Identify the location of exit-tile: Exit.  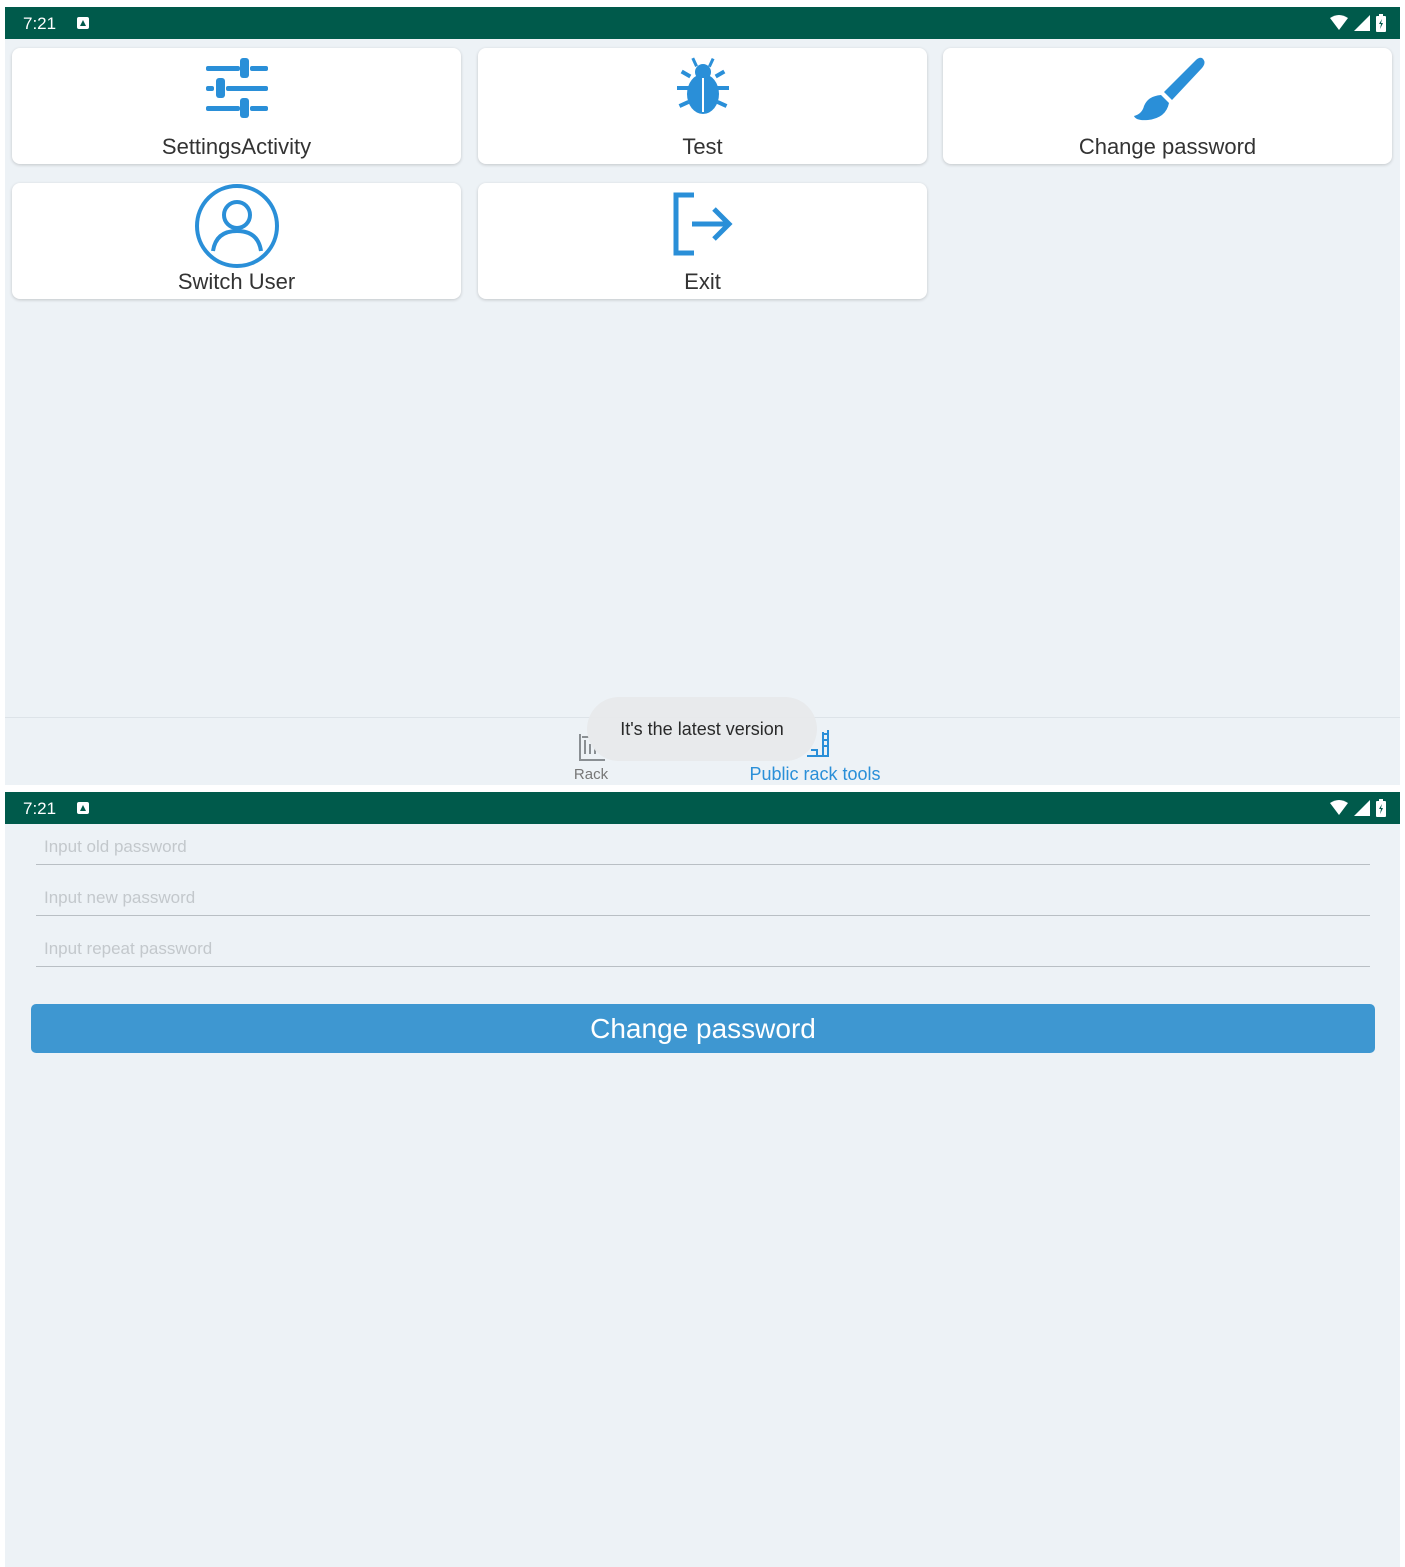
(702, 241).